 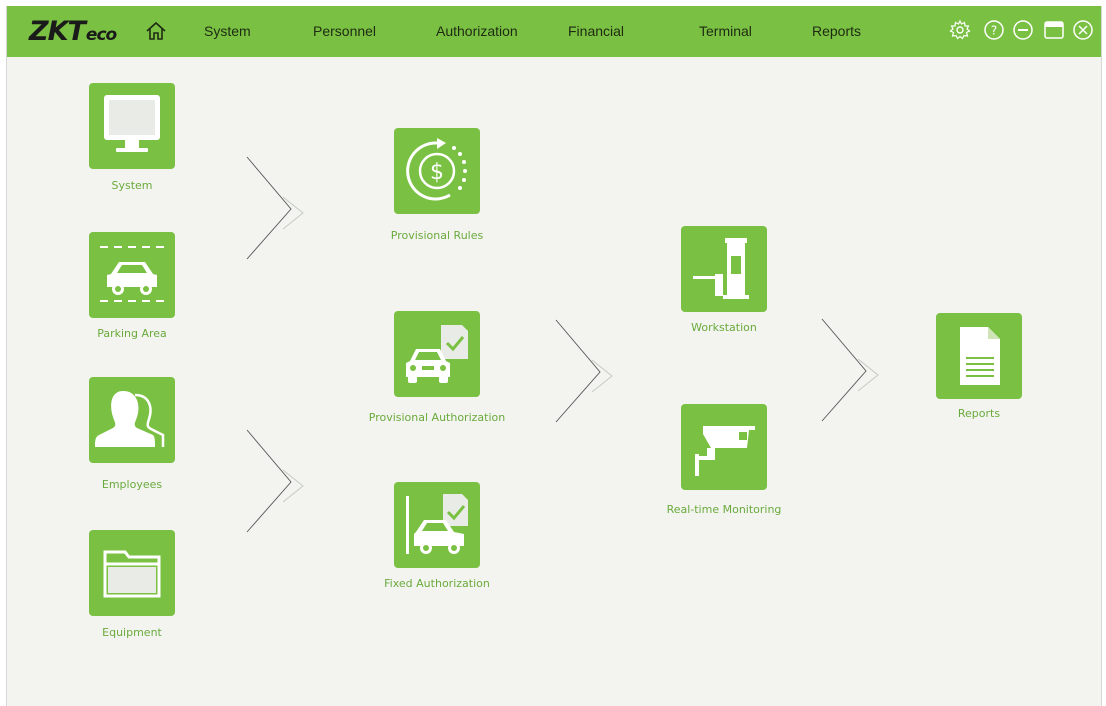 I want to click on maximize-icon, so click(x=1054, y=30).